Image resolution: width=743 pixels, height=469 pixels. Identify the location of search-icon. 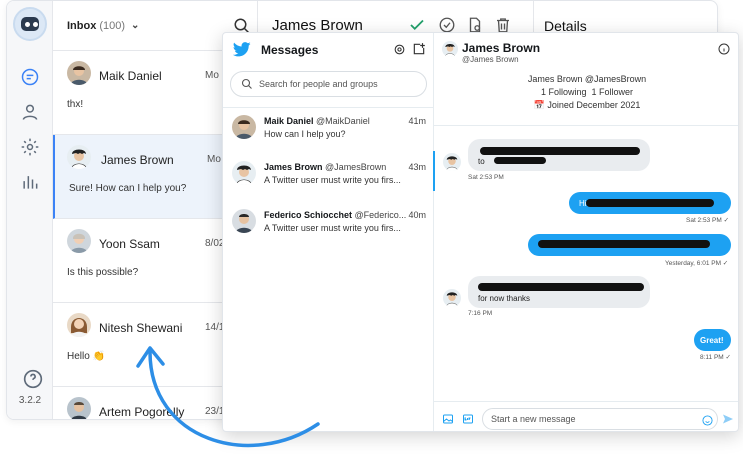
(247, 84).